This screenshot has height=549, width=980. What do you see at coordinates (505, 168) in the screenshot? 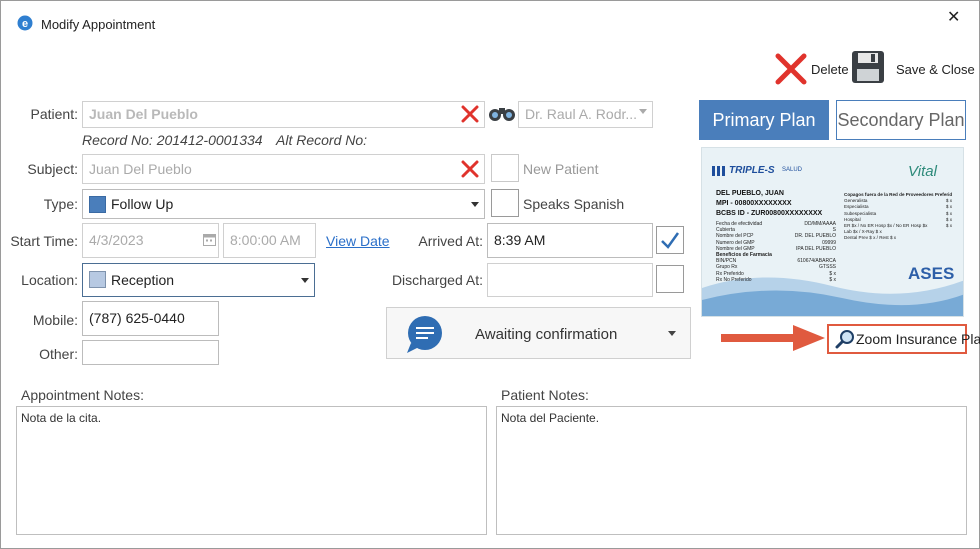
I see `new-patient-checkbox` at bounding box center [505, 168].